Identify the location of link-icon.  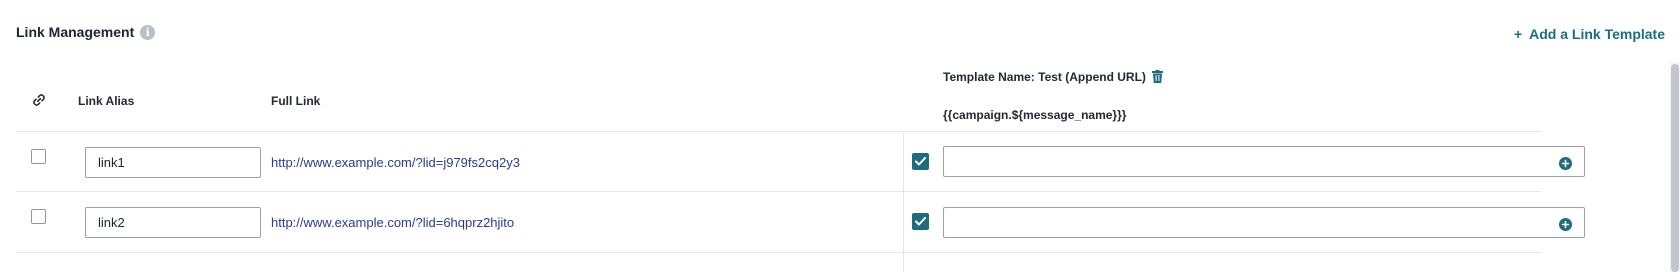
(39, 100).